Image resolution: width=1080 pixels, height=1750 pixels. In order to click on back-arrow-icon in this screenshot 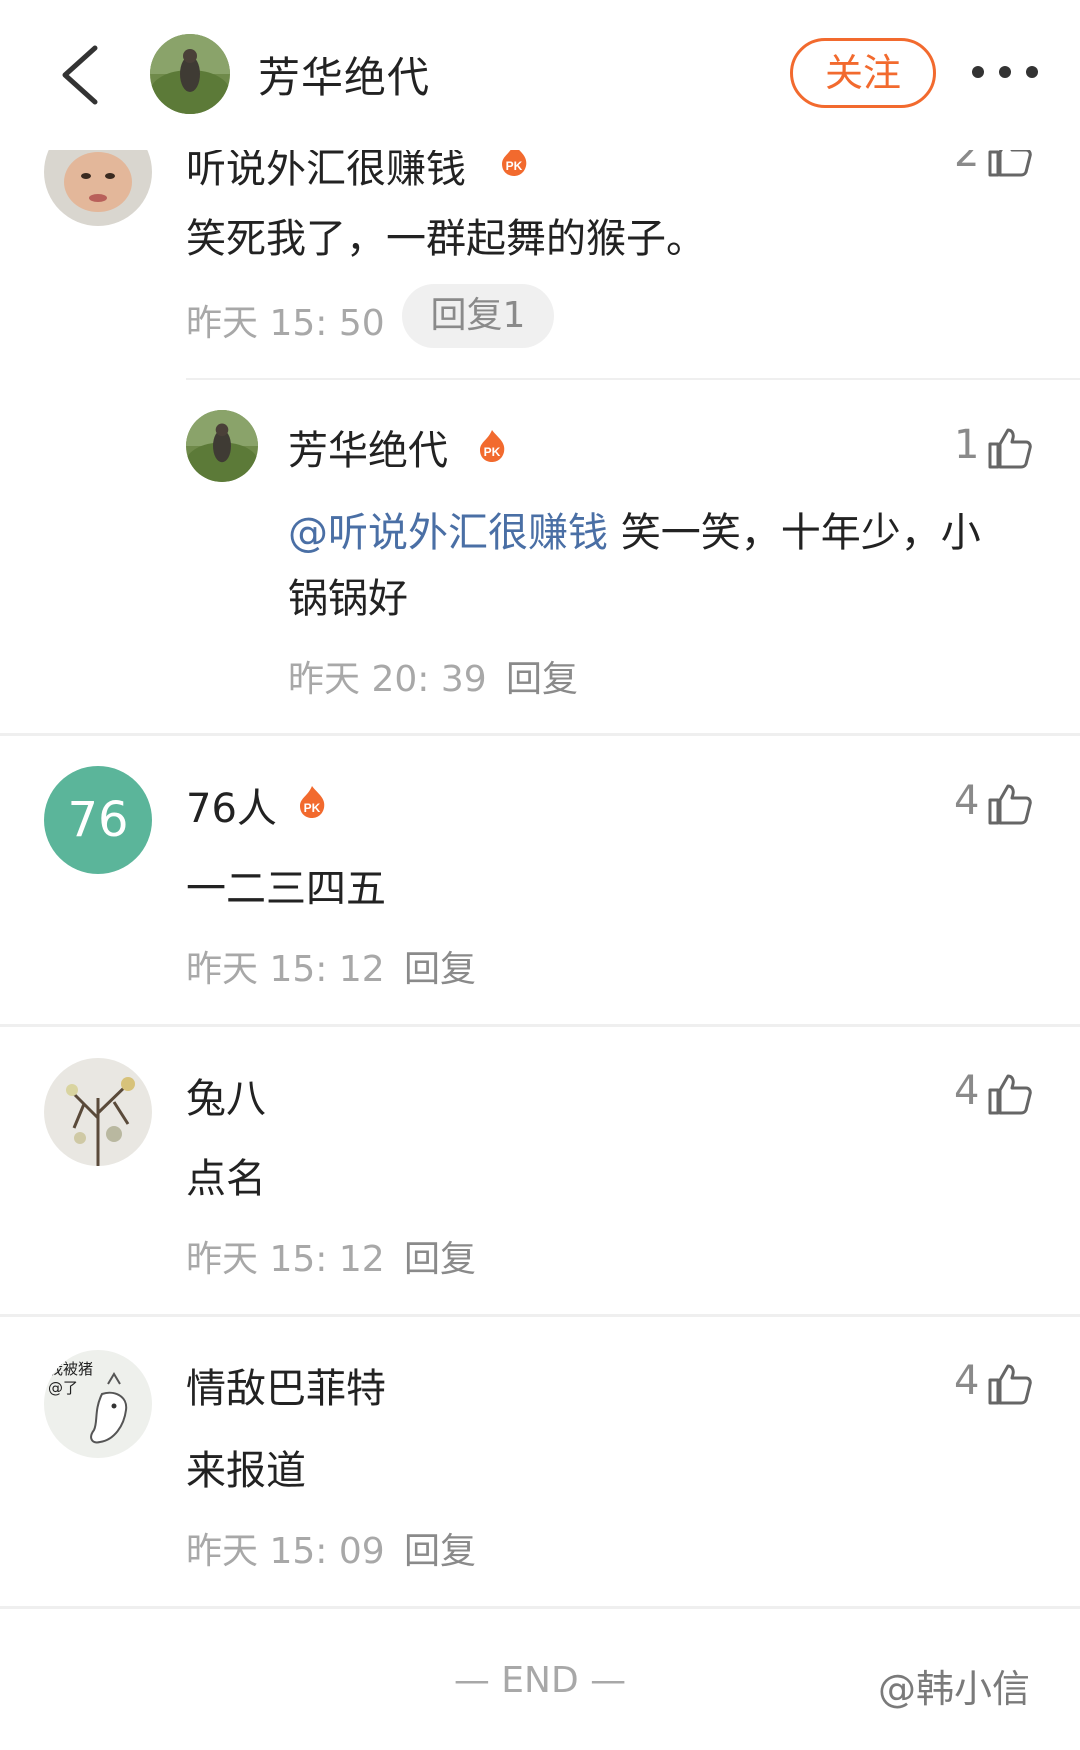, I will do `click(85, 75)`.